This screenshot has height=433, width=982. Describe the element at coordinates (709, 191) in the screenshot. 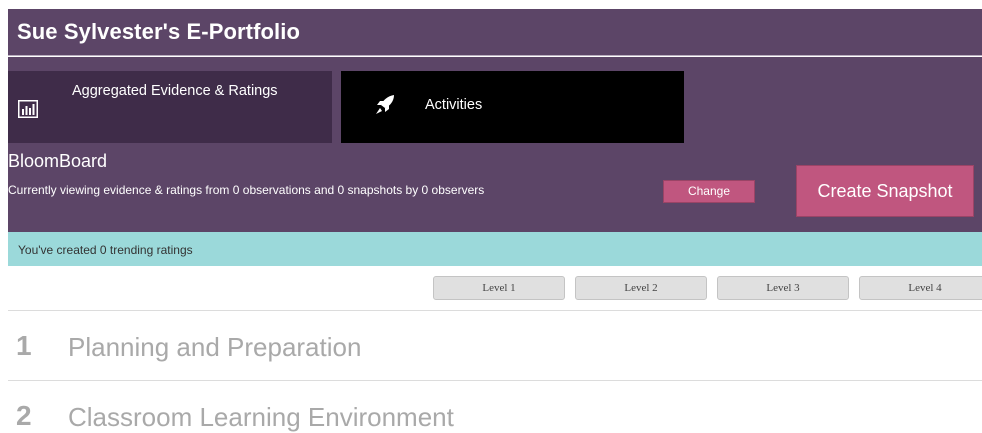

I see `change-button: Change` at that location.